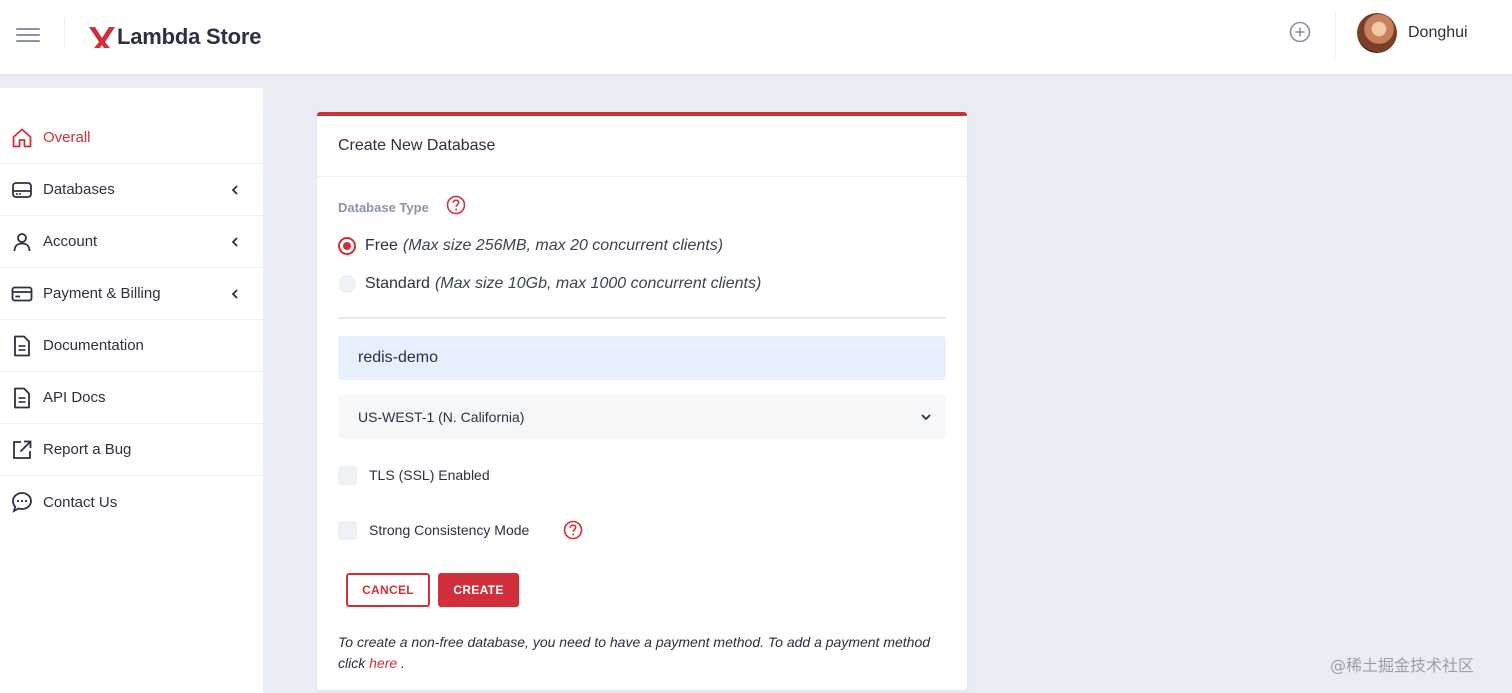 The height and width of the screenshot is (693, 1512). Describe the element at coordinates (131, 502) in the screenshot. I see `sidebar-item-contact-us: Contact Us` at that location.